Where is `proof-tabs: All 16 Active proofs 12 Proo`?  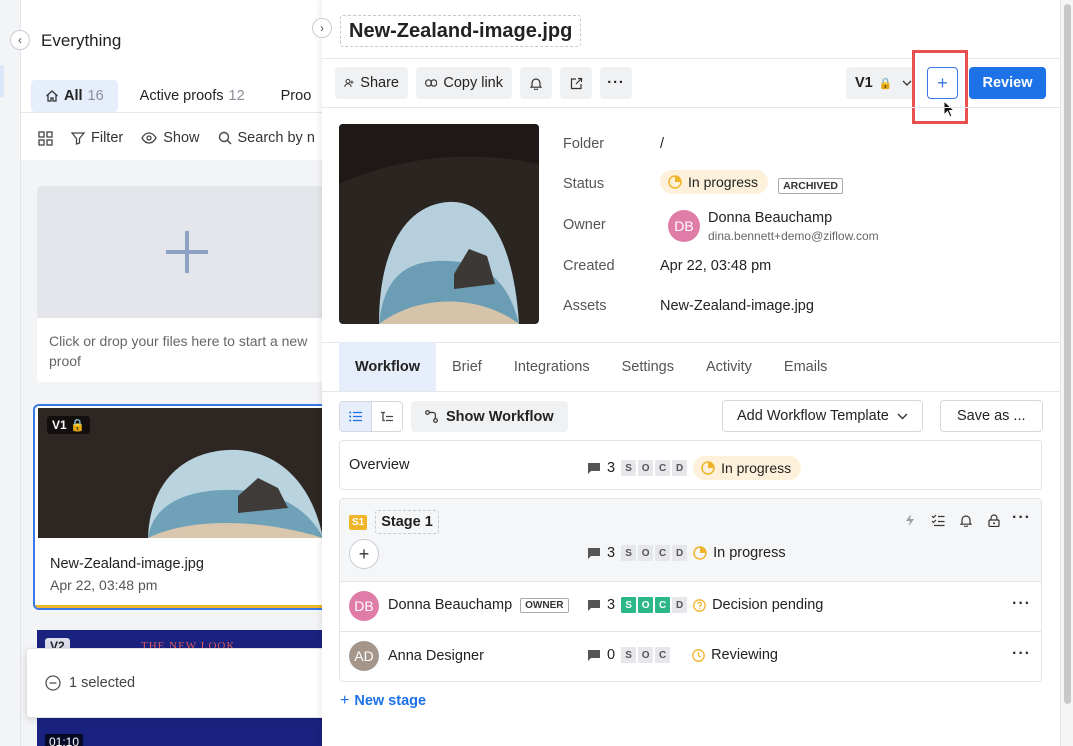 proof-tabs: All 16 Active proofs 12 Proo is located at coordinates (178, 96).